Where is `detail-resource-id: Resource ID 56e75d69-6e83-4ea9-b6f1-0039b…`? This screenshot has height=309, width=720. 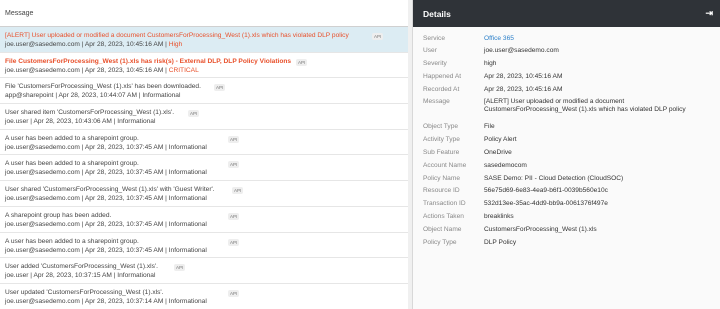 detail-resource-id: Resource ID 56e75d69-6e83-4ea9-b6f1-0039b… is located at coordinates (515, 191).